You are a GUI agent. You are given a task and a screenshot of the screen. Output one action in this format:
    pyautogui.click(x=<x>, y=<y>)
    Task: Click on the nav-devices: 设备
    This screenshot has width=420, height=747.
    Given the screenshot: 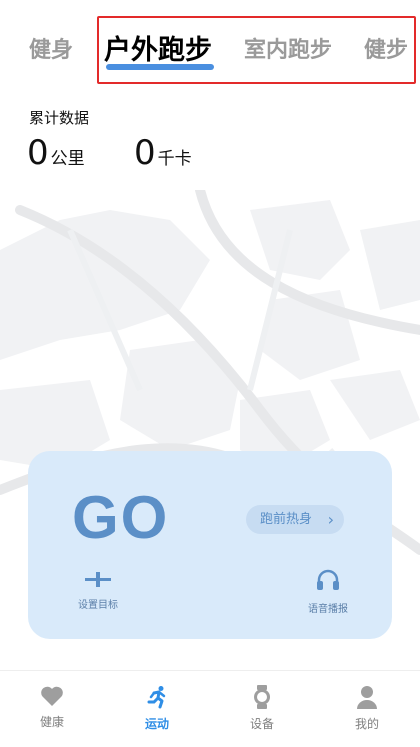 What is the action you would take?
    pyautogui.click(x=262, y=708)
    